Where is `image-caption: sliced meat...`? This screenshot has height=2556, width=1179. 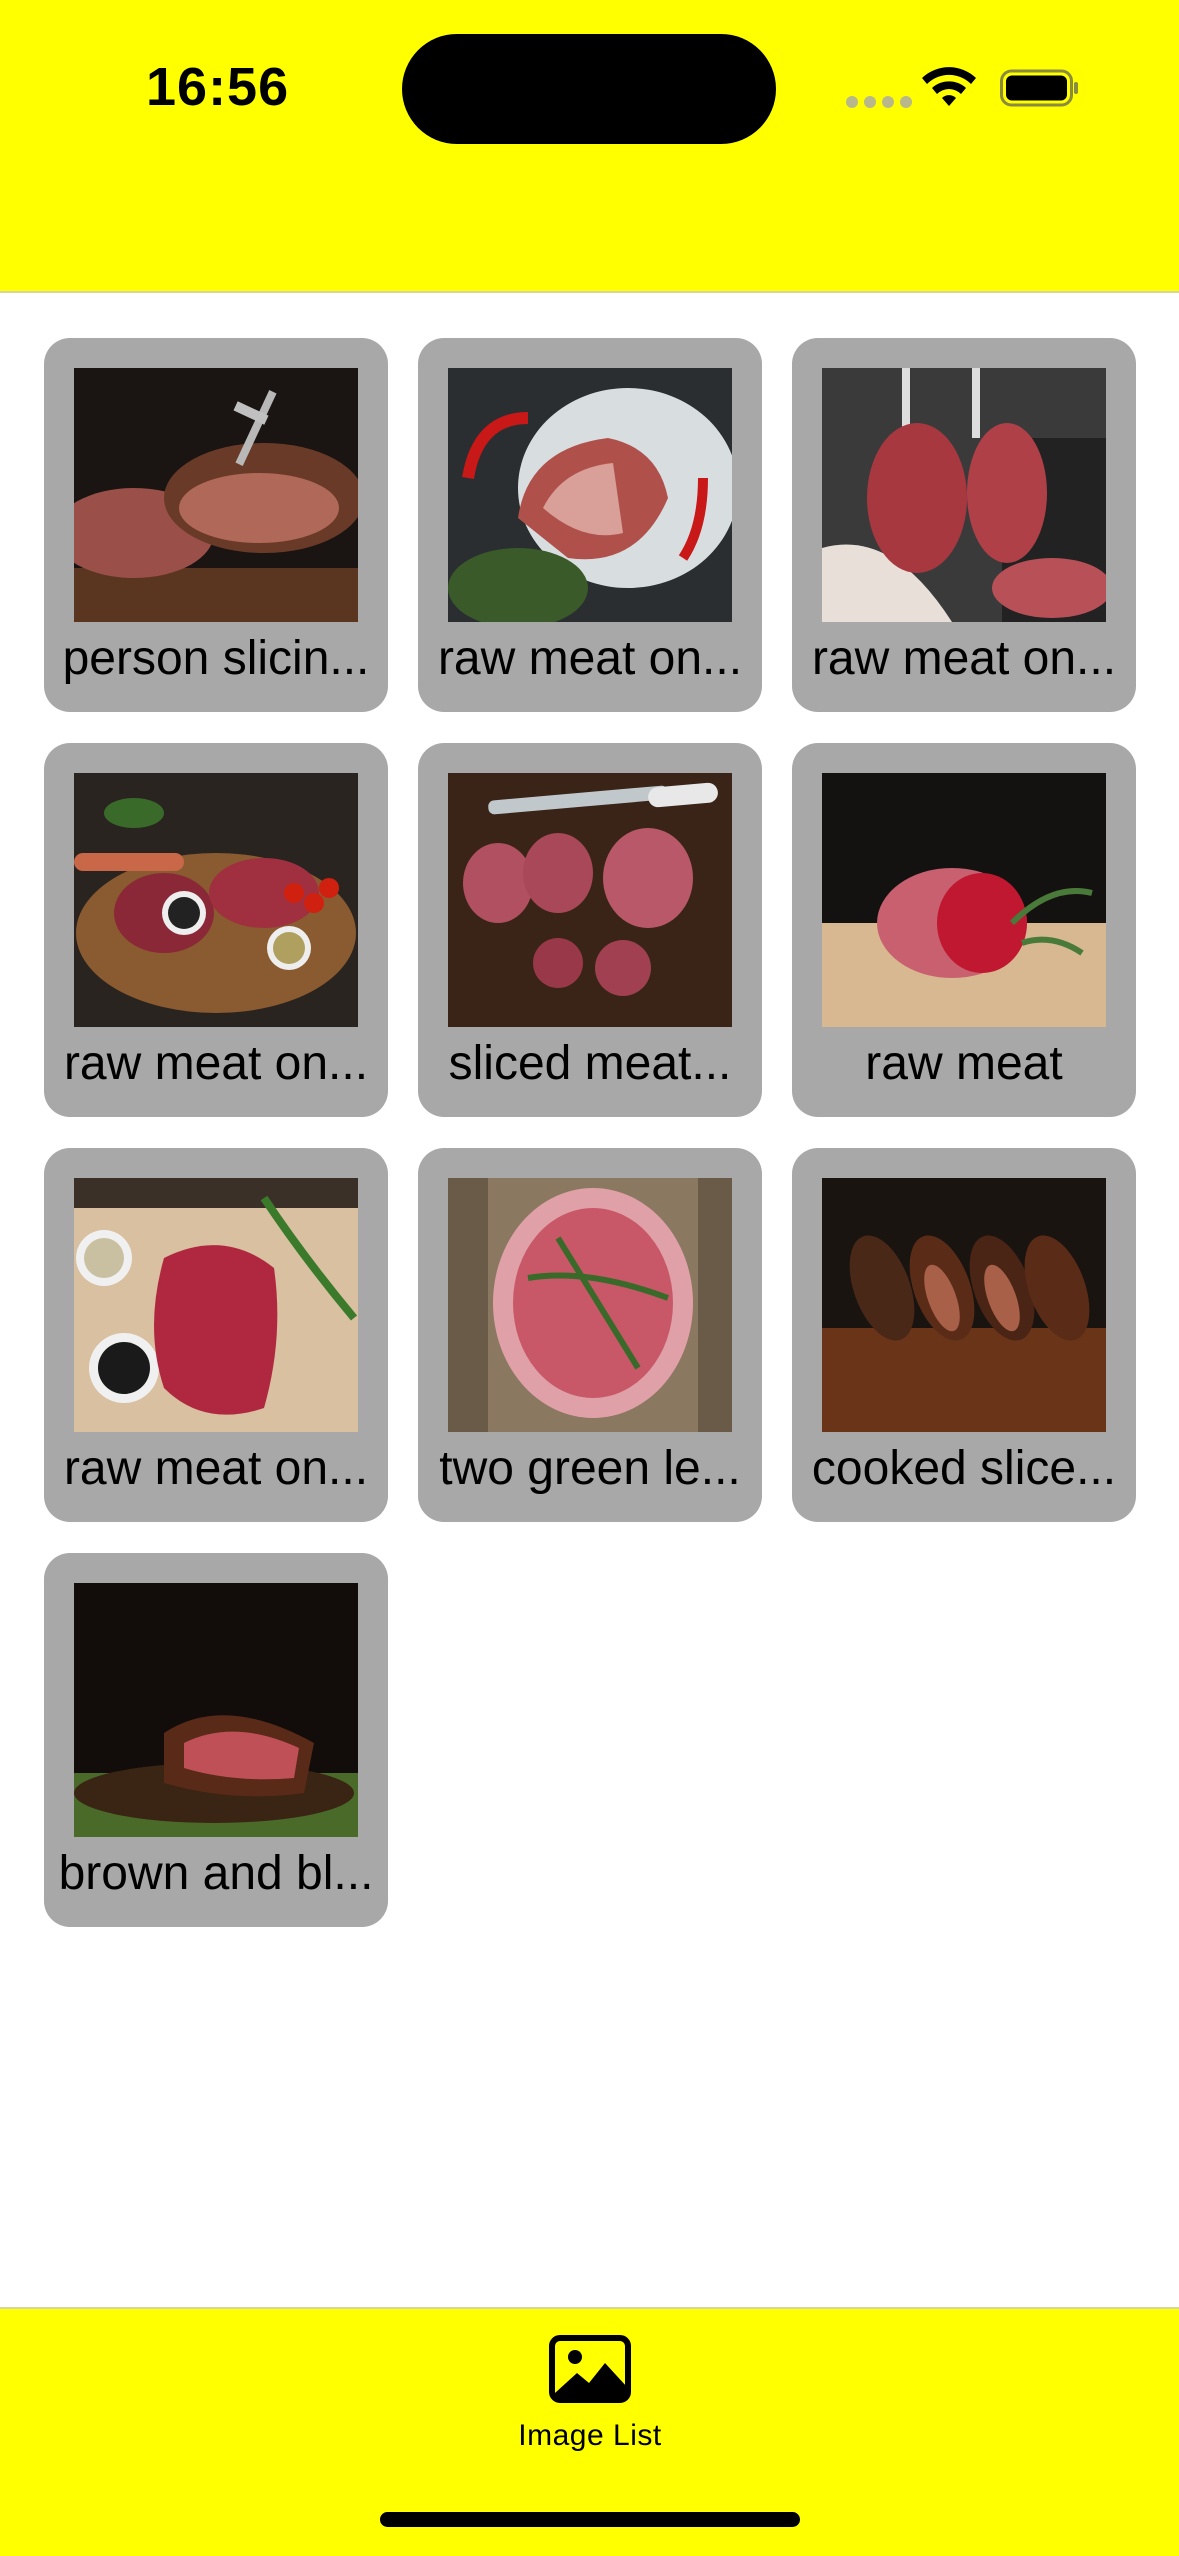
image-caption: sliced meat... is located at coordinates (590, 1063).